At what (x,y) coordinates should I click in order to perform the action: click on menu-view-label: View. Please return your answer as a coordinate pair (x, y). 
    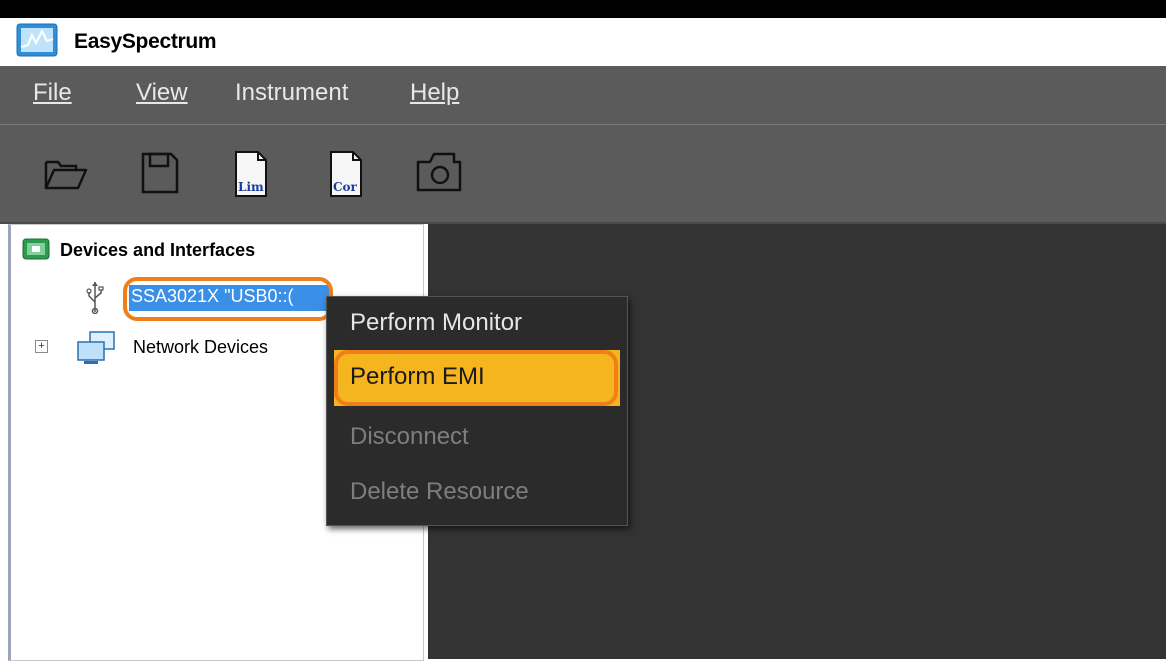
    Looking at the image, I should click on (162, 92).